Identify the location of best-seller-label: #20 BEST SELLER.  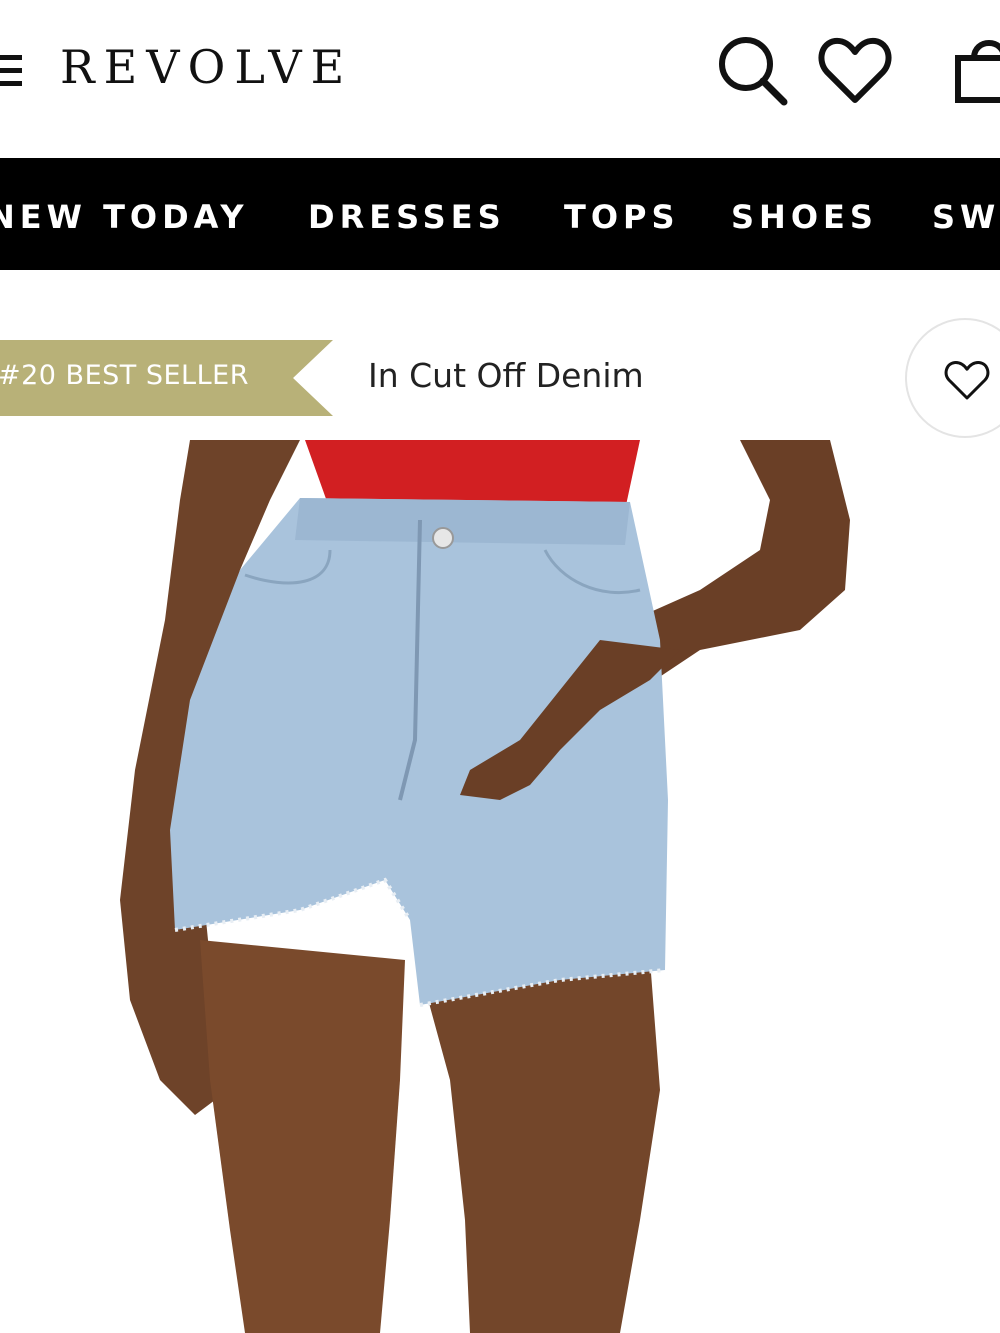
(124, 375).